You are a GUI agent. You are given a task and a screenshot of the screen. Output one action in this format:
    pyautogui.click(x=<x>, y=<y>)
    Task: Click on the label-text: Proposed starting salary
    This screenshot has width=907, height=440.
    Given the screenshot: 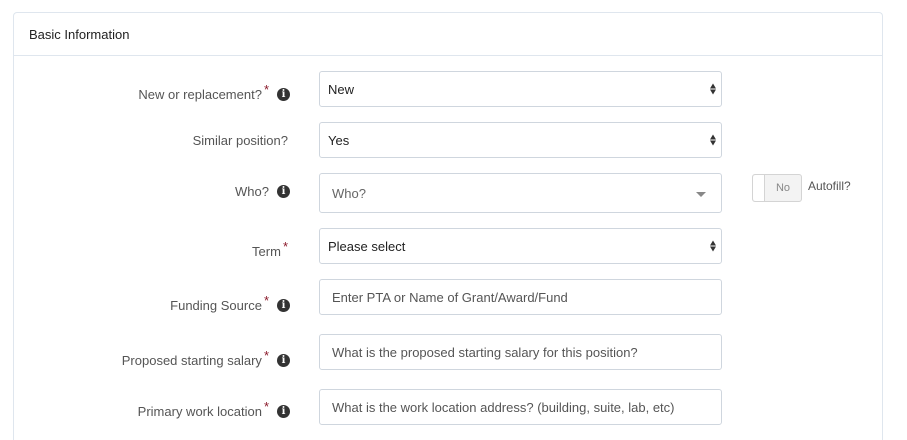 What is the action you would take?
    pyautogui.click(x=191, y=360)
    